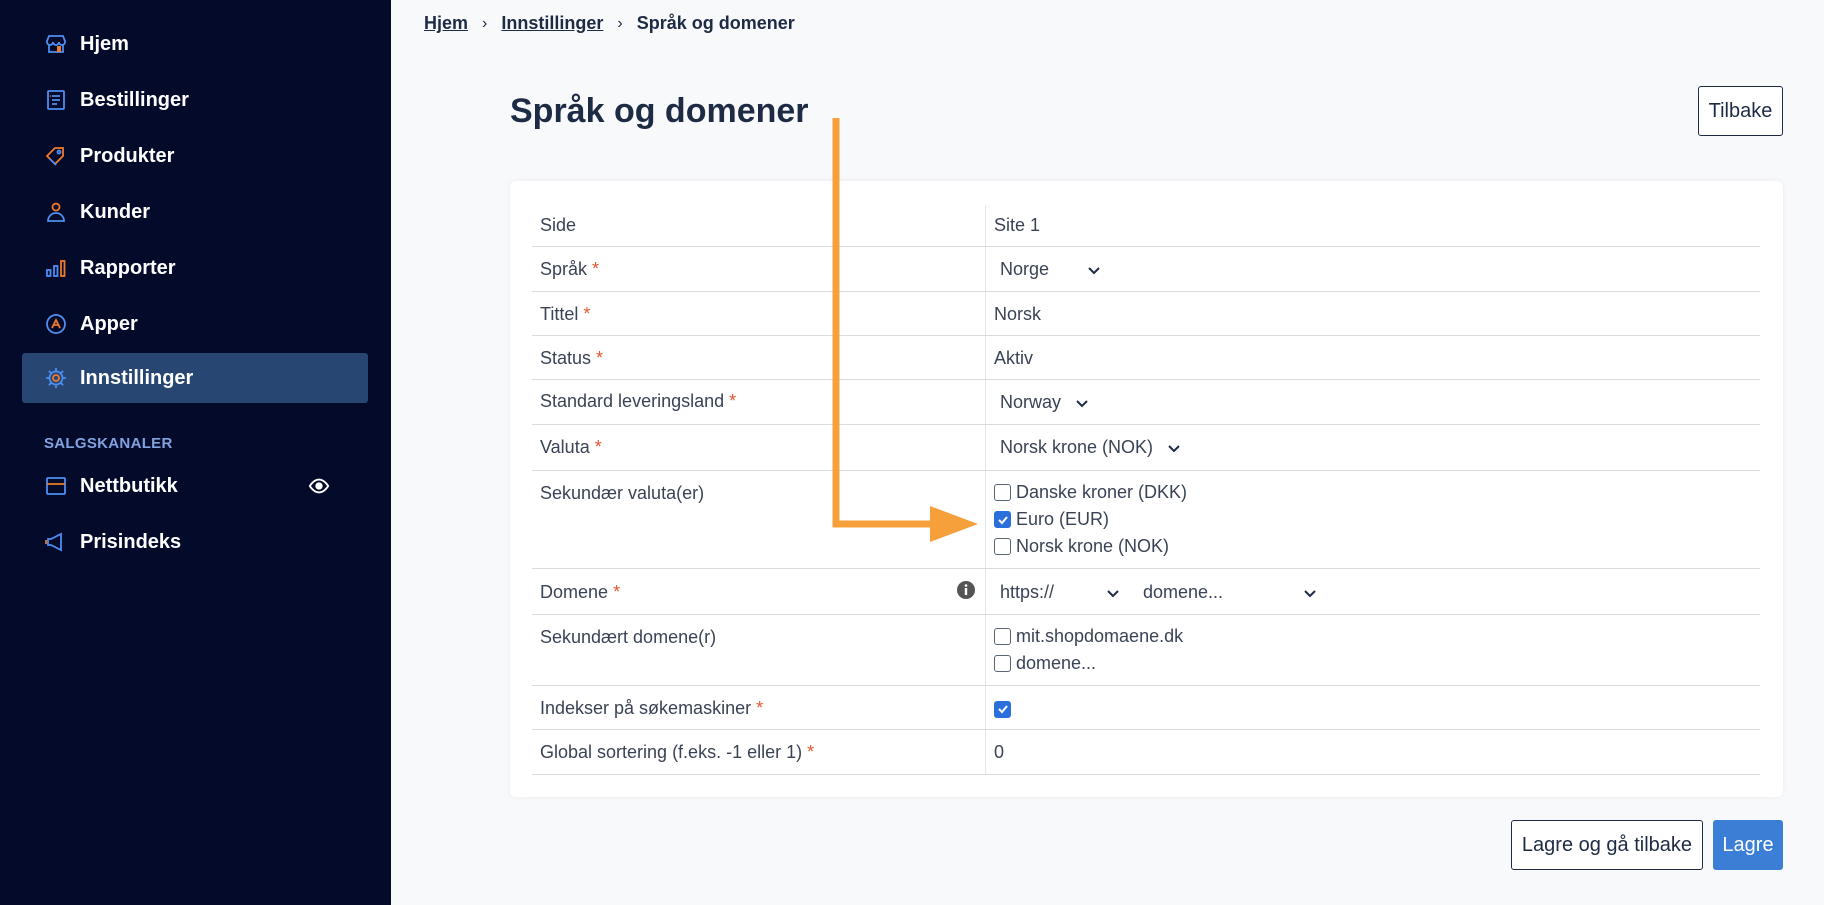  What do you see at coordinates (1093, 546) in the screenshot?
I see `checkbox-label: Norsk krone (NOK)` at bounding box center [1093, 546].